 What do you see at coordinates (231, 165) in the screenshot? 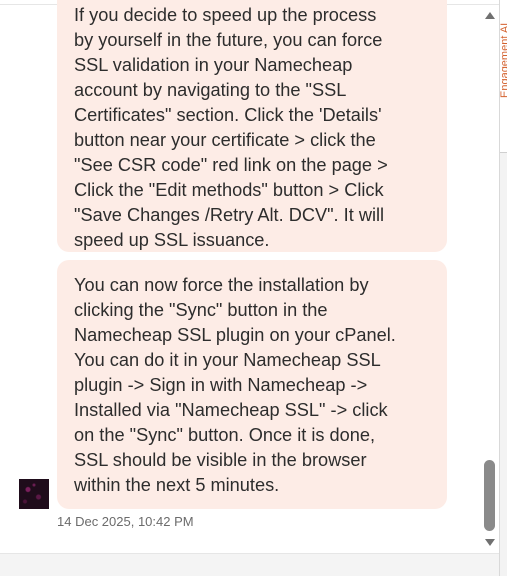
I see `message-line: "See CSR code" red link on the page >` at bounding box center [231, 165].